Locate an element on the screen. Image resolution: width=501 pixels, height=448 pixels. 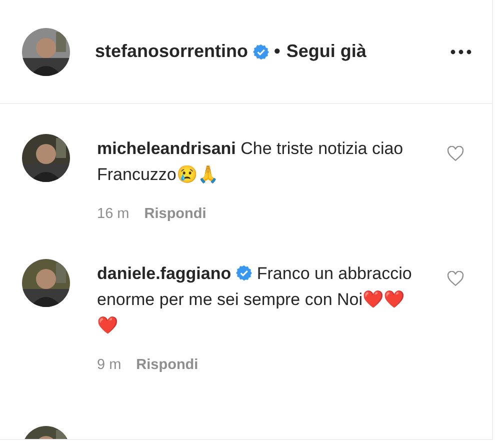
comment-text: micheleandrisani Che triste notizia ciao Francuzzo😢🙏 is located at coordinates (250, 162).